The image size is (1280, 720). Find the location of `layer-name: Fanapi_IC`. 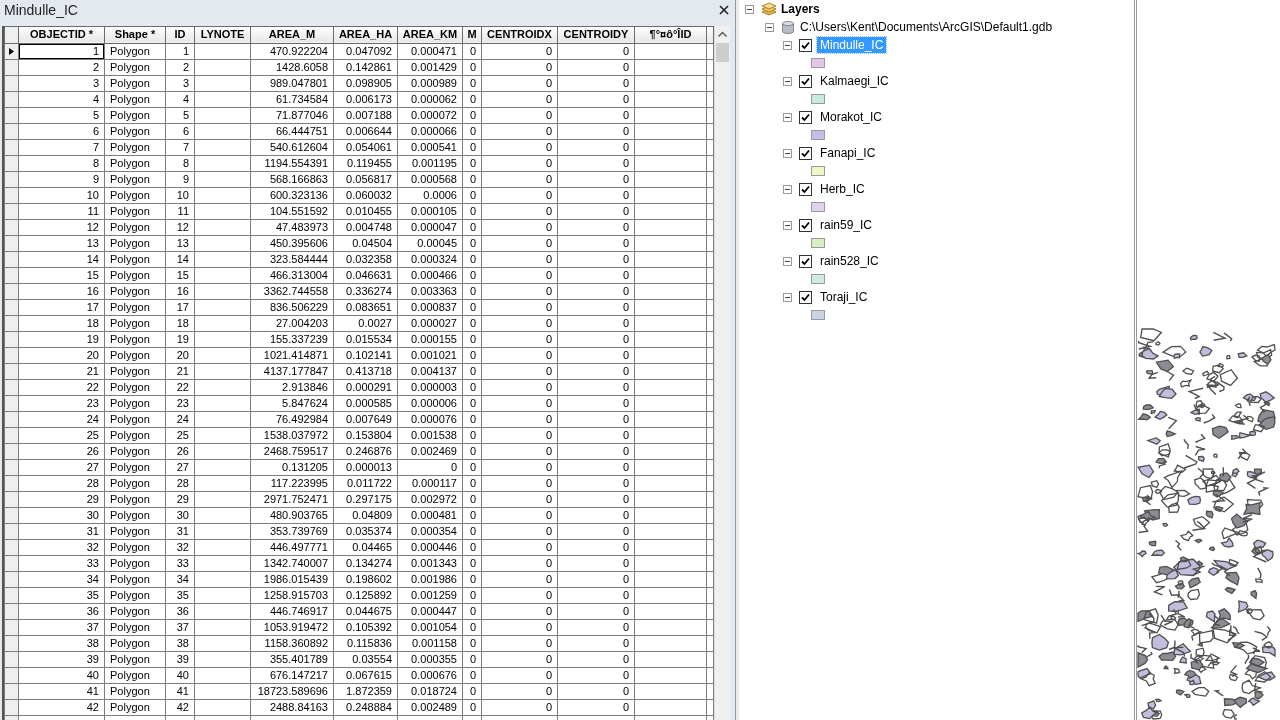

layer-name: Fanapi_IC is located at coordinates (848, 153).